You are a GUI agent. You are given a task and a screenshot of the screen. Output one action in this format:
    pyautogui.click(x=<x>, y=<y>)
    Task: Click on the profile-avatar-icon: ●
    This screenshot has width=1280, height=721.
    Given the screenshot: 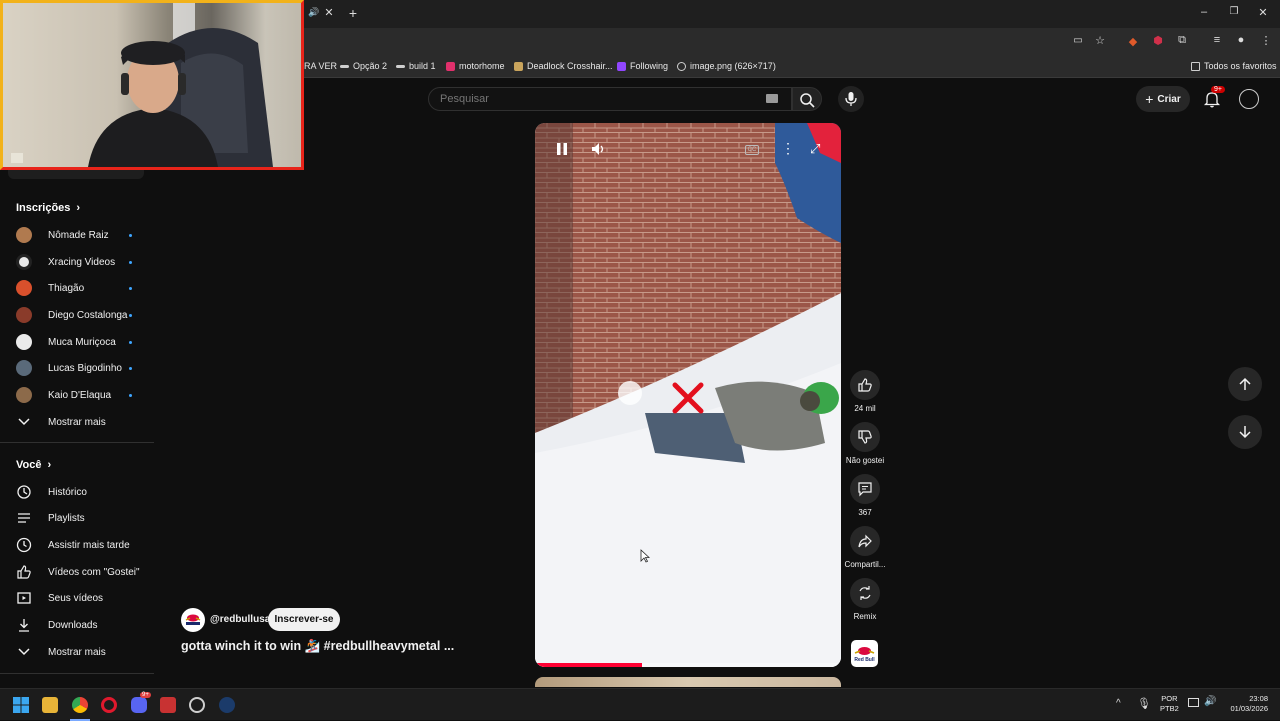 What is the action you would take?
    pyautogui.click(x=1241, y=40)
    